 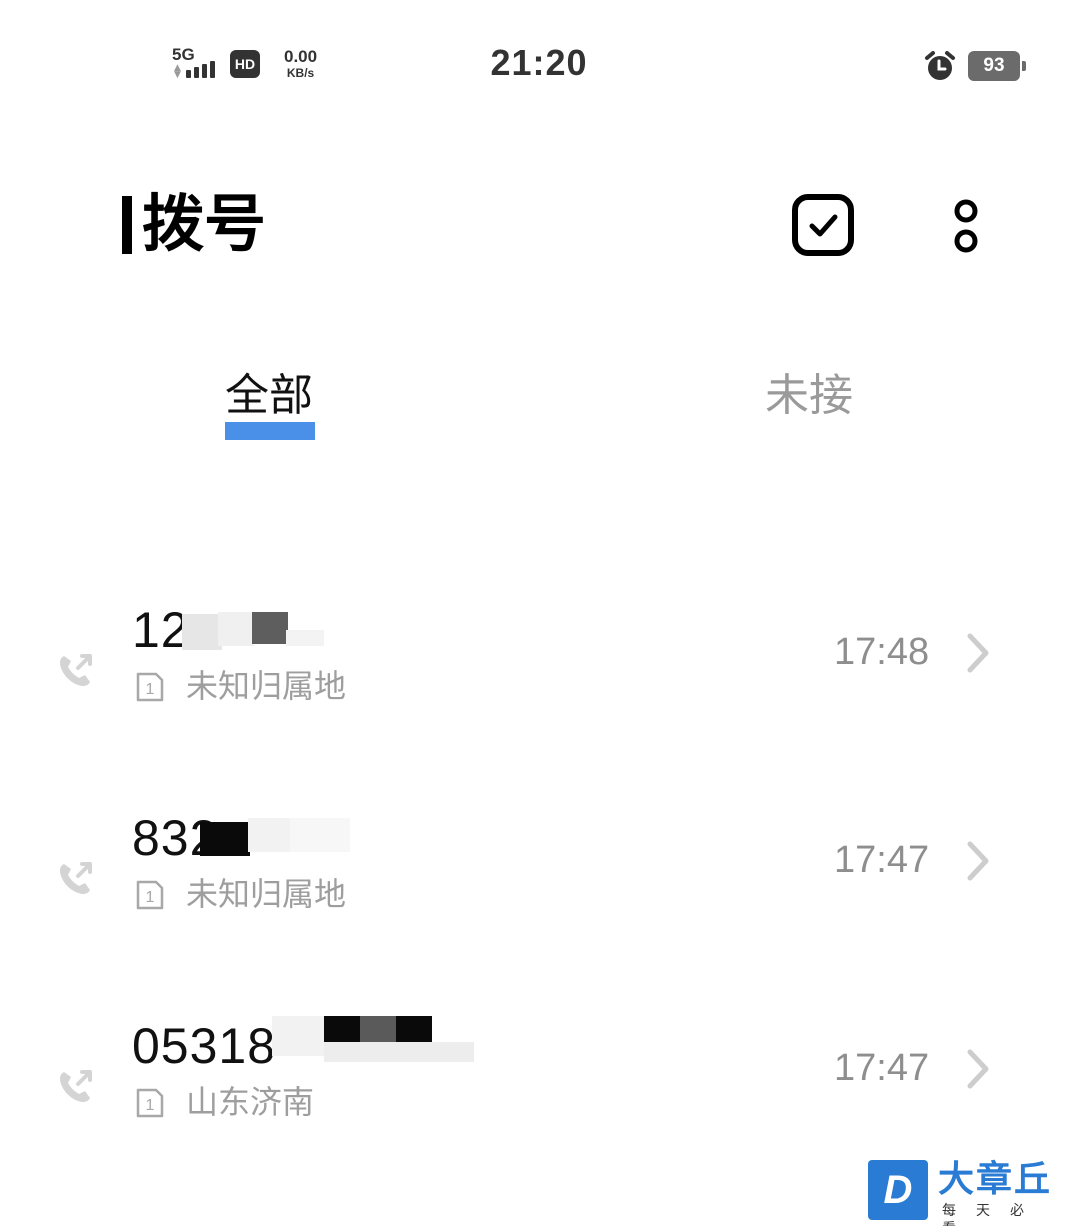 What do you see at coordinates (940, 65) in the screenshot?
I see `alarm-clock-icon` at bounding box center [940, 65].